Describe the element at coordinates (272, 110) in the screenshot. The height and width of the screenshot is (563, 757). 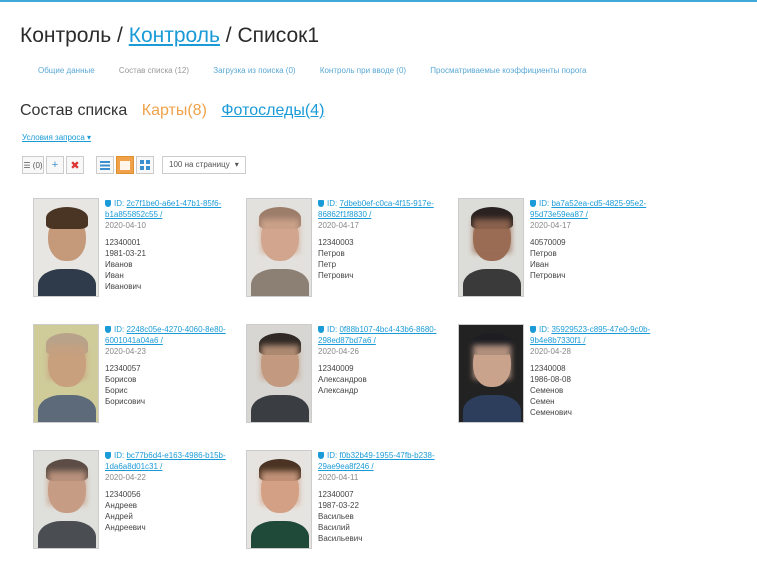
I see `photos-tab: Фотоследы(4)` at that location.